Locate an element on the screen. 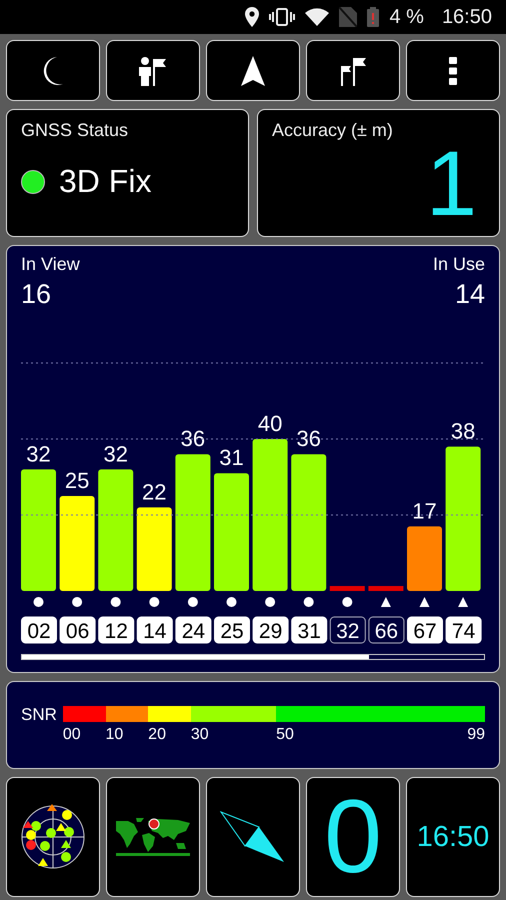  no-sim-icon is located at coordinates (348, 17).